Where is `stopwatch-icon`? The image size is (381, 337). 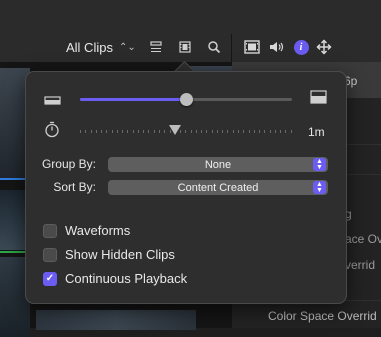 stopwatch-icon is located at coordinates (52, 132).